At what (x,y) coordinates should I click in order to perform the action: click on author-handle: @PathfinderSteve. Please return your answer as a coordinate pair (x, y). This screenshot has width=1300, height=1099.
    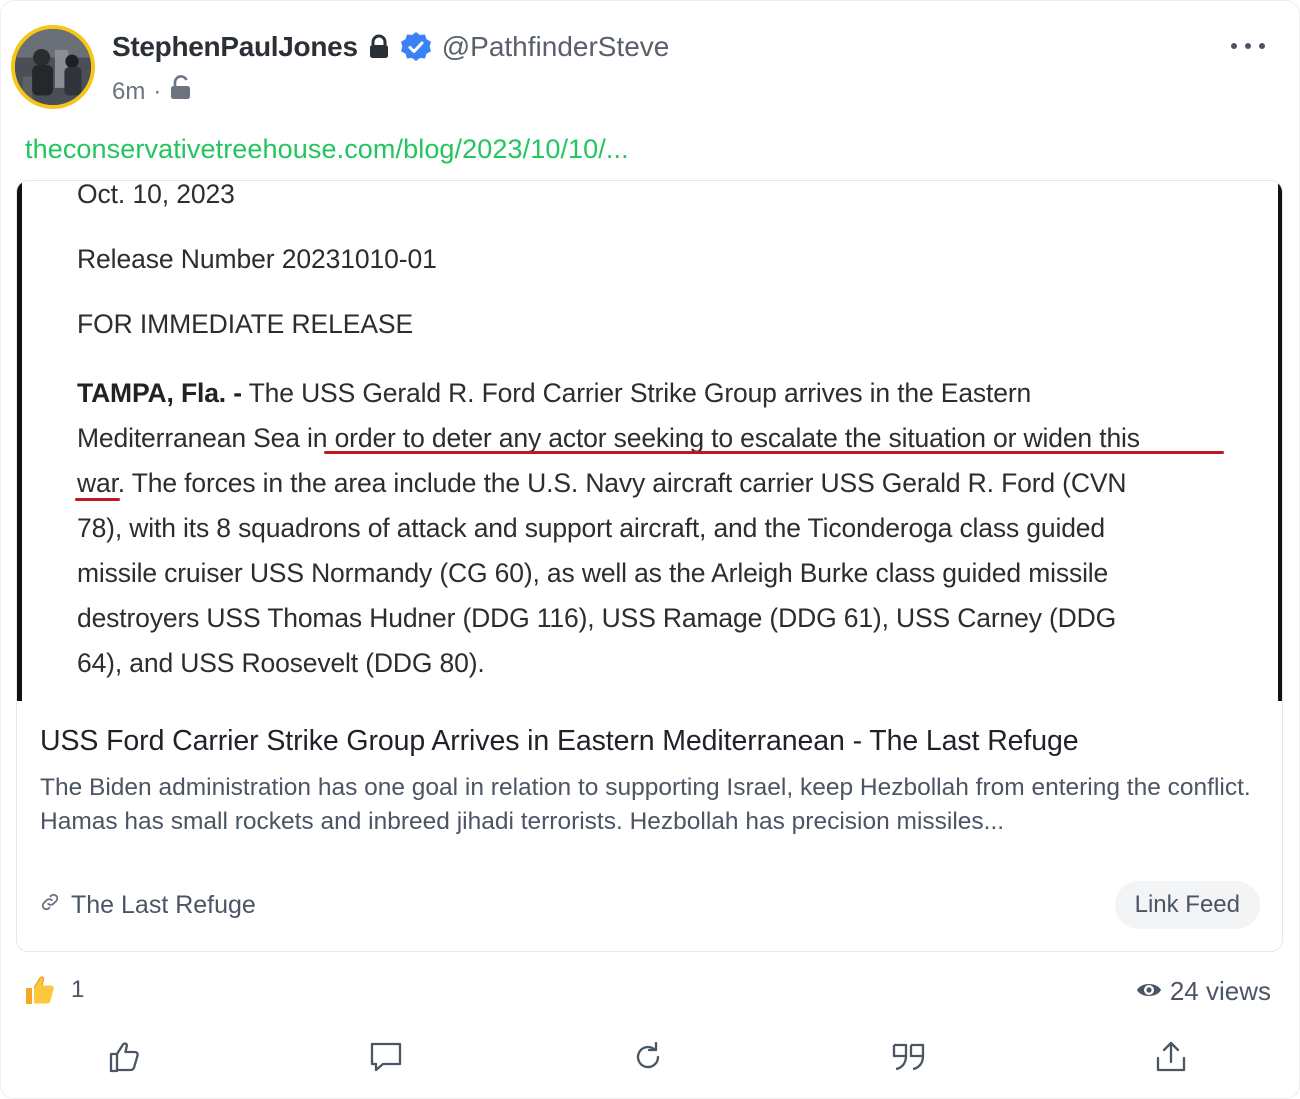
    Looking at the image, I should click on (556, 47).